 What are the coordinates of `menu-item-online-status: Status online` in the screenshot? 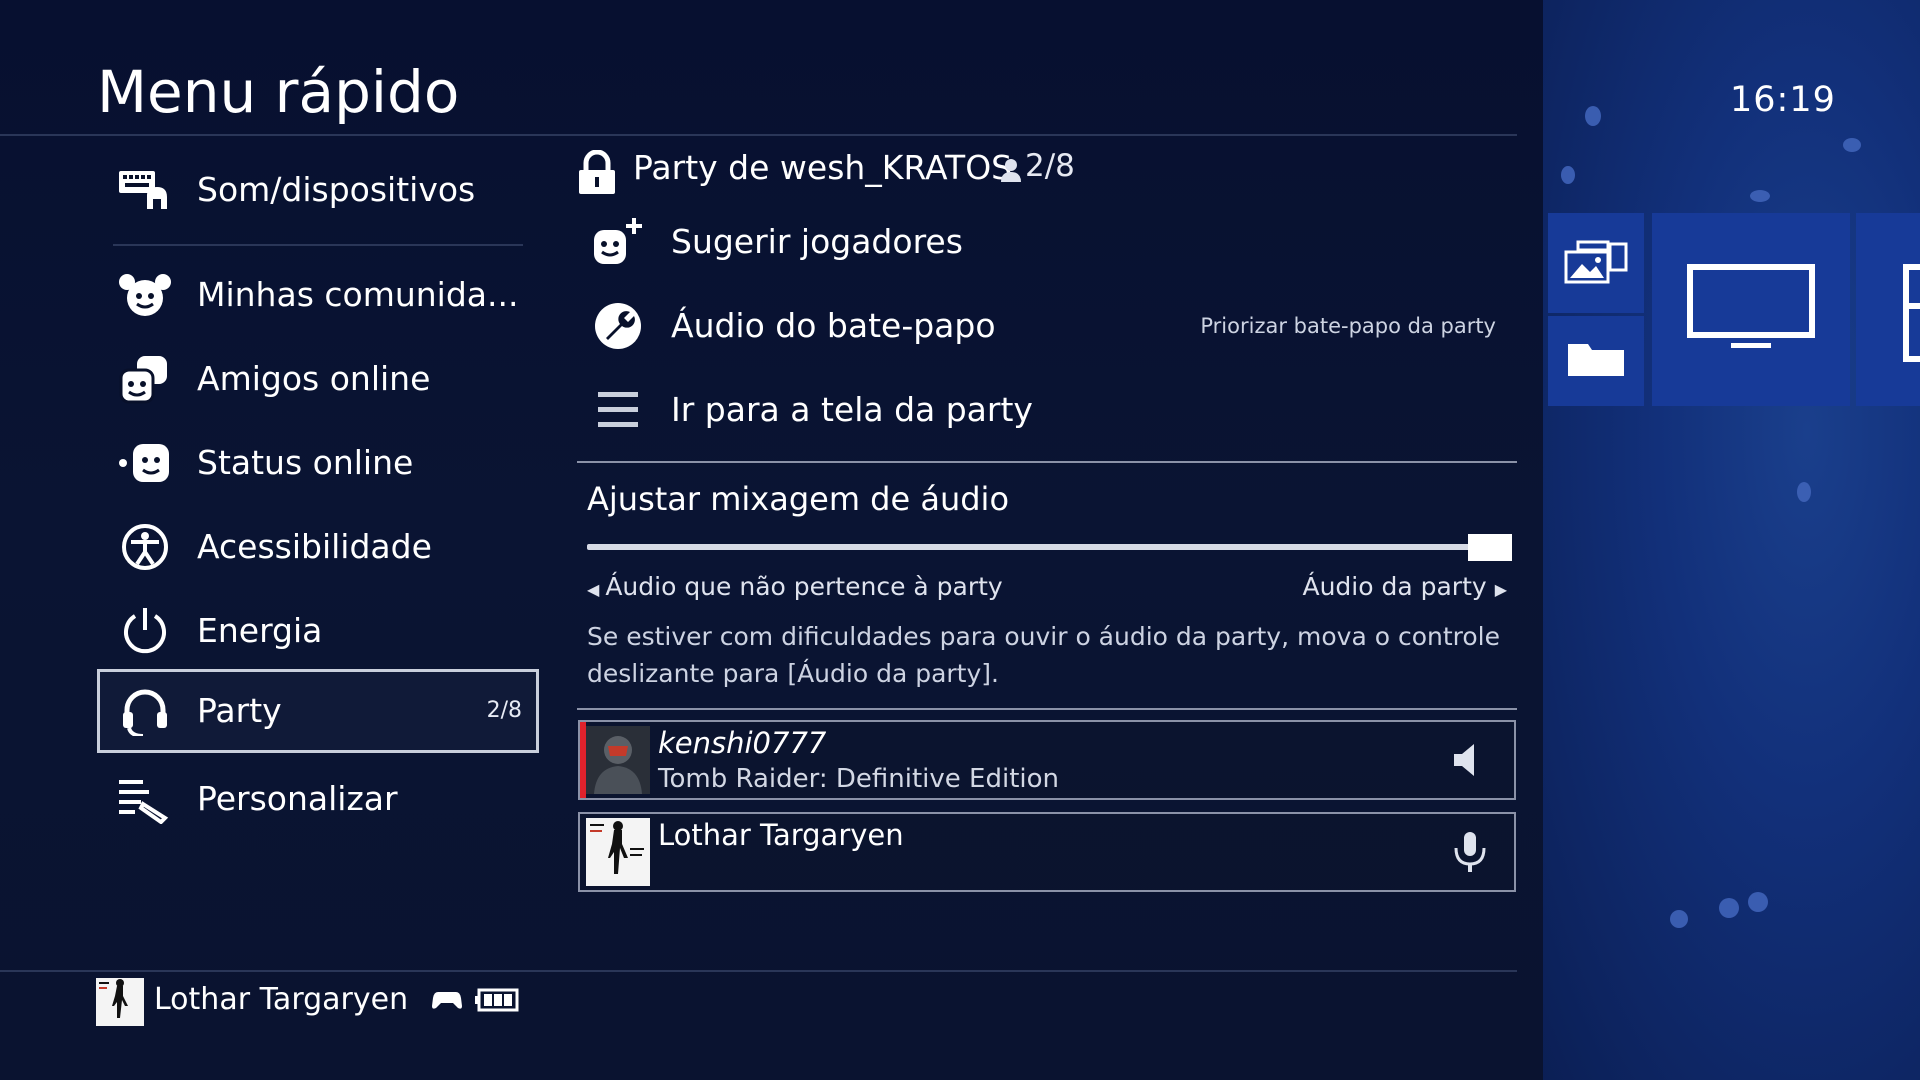 It's located at (318, 463).